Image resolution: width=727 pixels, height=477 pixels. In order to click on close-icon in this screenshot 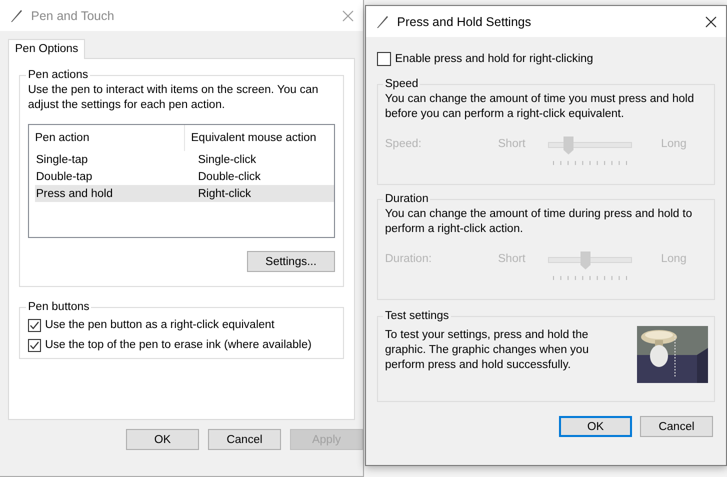, I will do `click(711, 22)`.